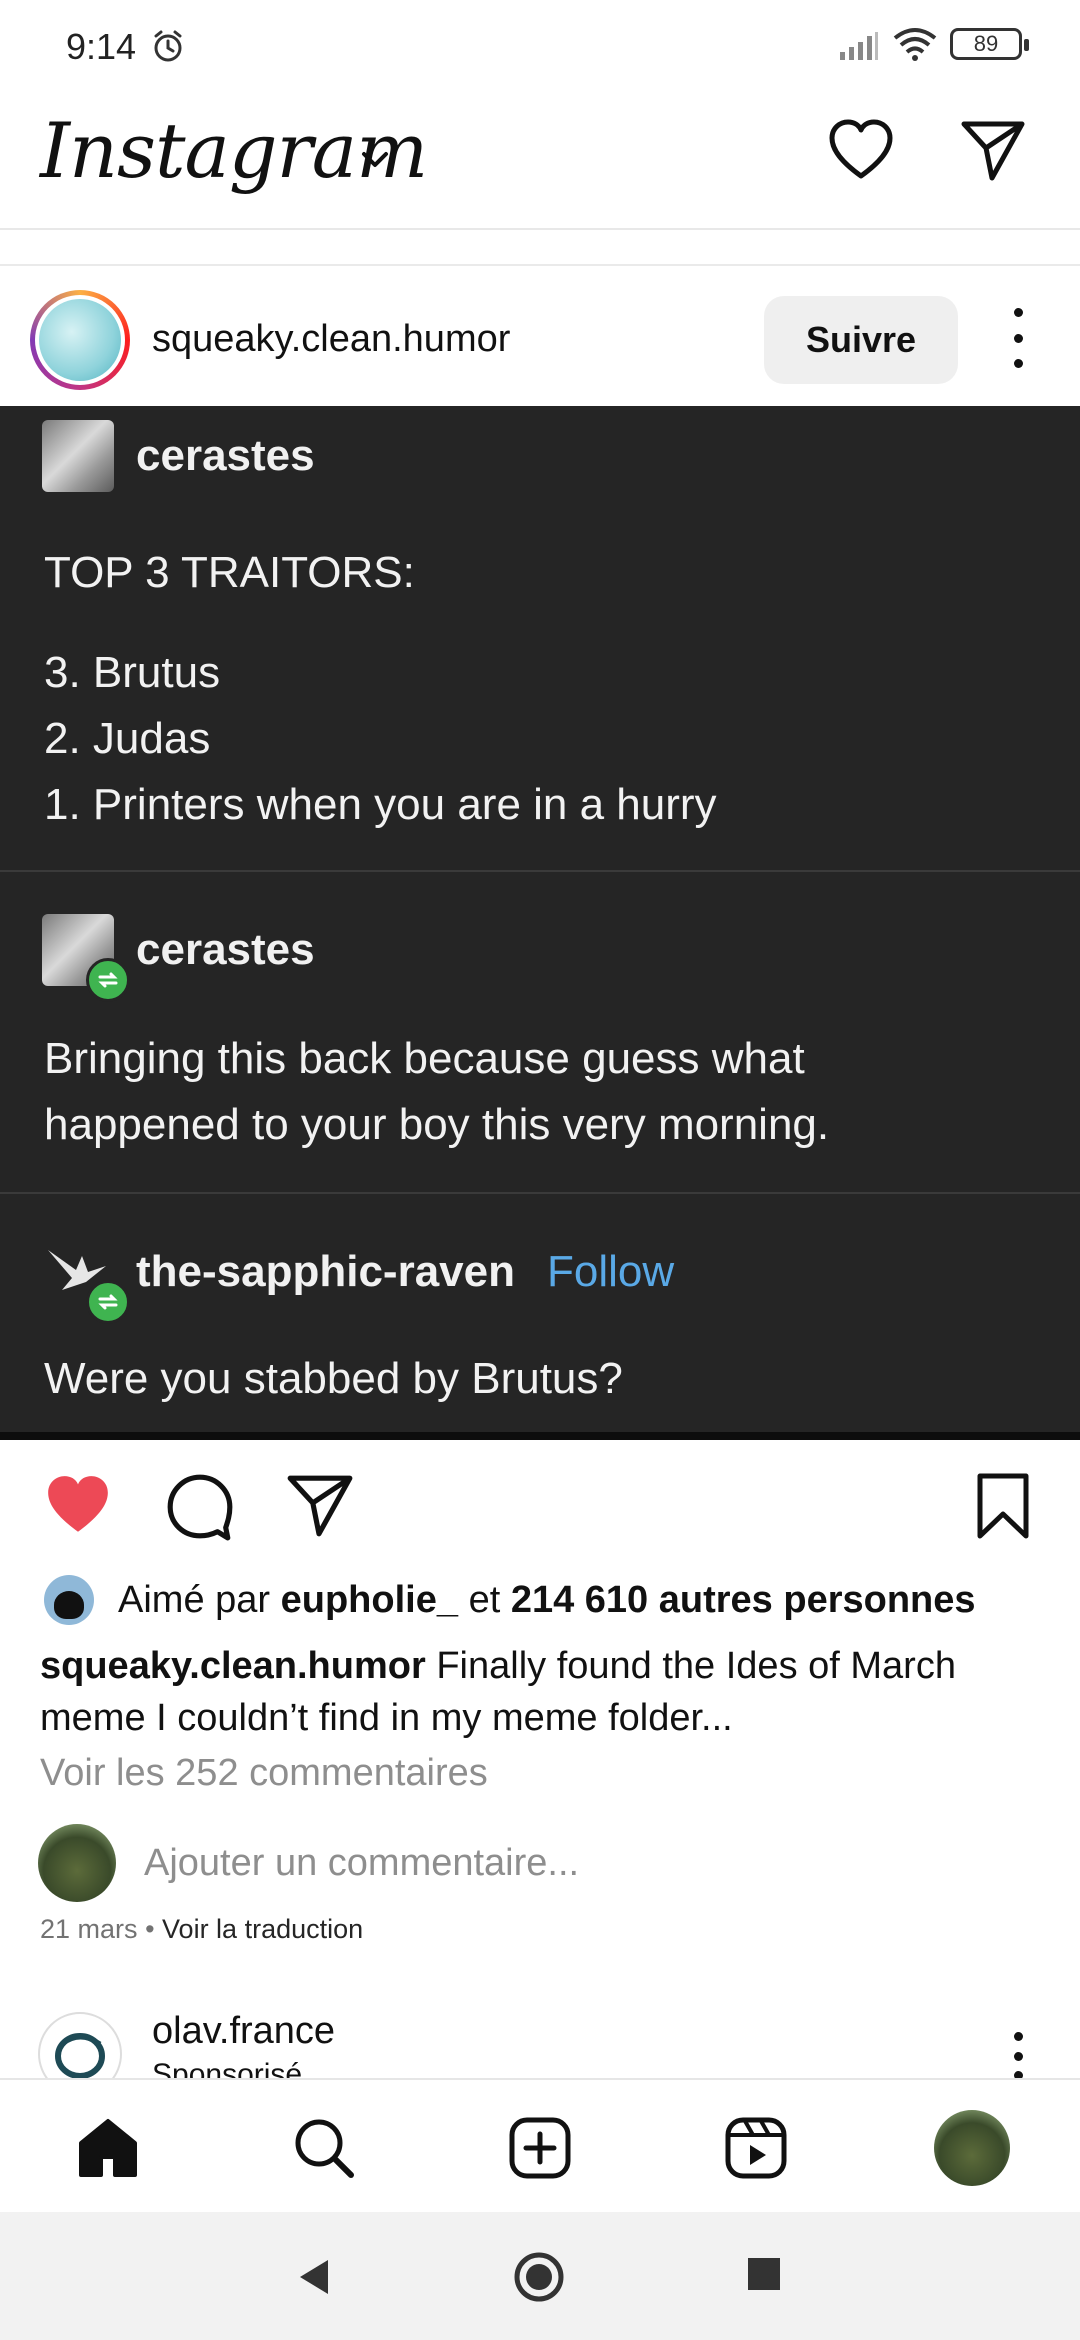 The width and height of the screenshot is (1080, 2340). I want to click on heart-icon, so click(861, 151).